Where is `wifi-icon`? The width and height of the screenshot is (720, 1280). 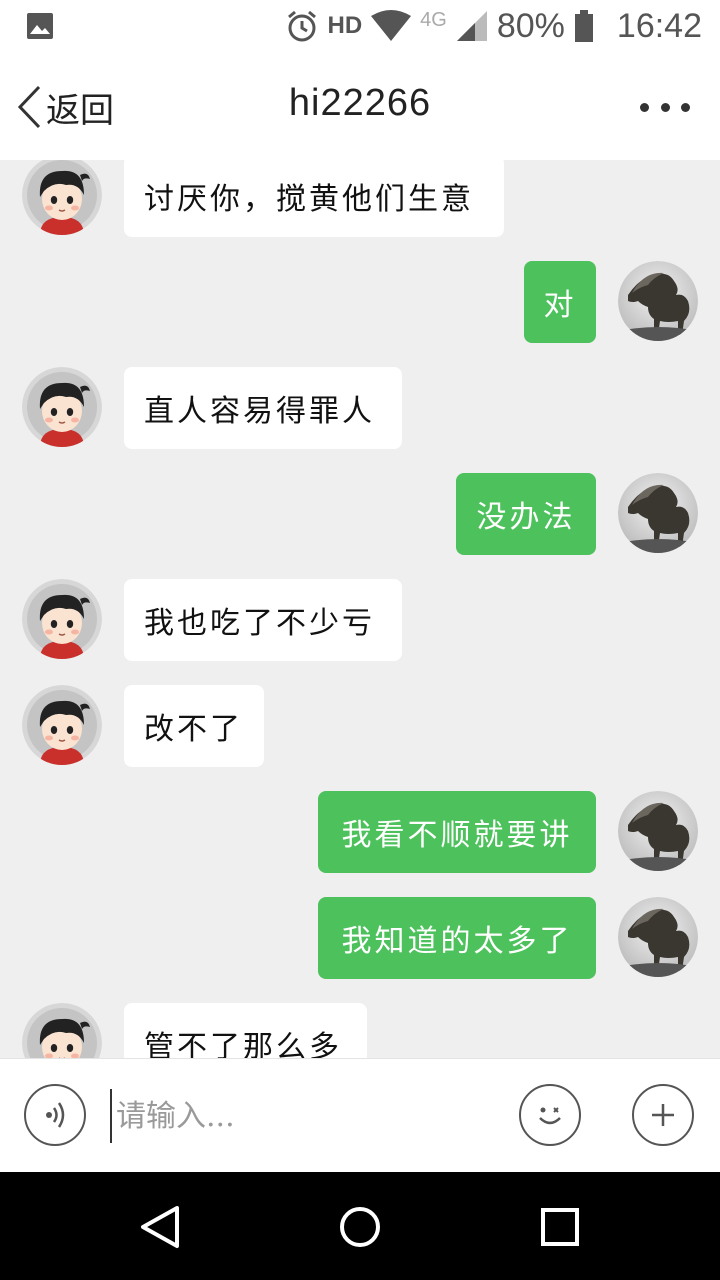
wifi-icon is located at coordinates (391, 25).